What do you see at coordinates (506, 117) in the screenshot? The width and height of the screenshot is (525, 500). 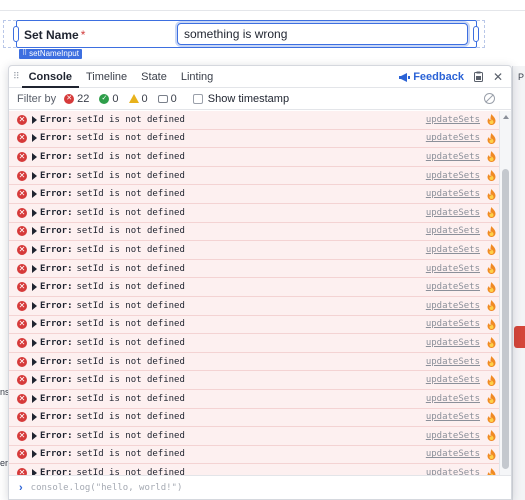 I see `scroll-up-arrow-icon` at bounding box center [506, 117].